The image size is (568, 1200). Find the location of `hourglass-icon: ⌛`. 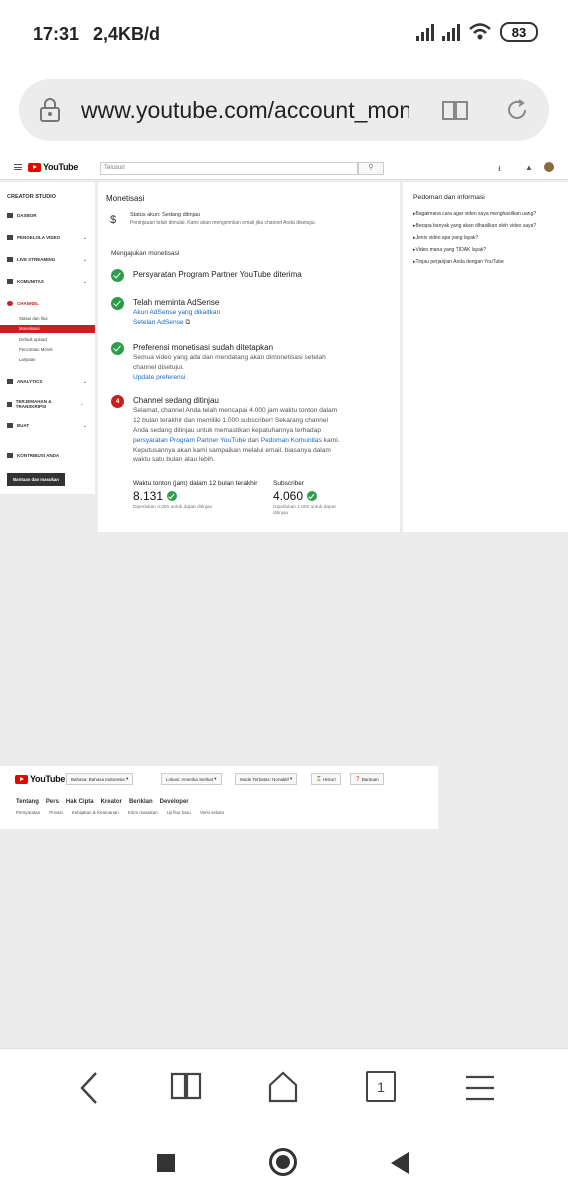

hourglass-icon: ⌛ is located at coordinates (319, 778).